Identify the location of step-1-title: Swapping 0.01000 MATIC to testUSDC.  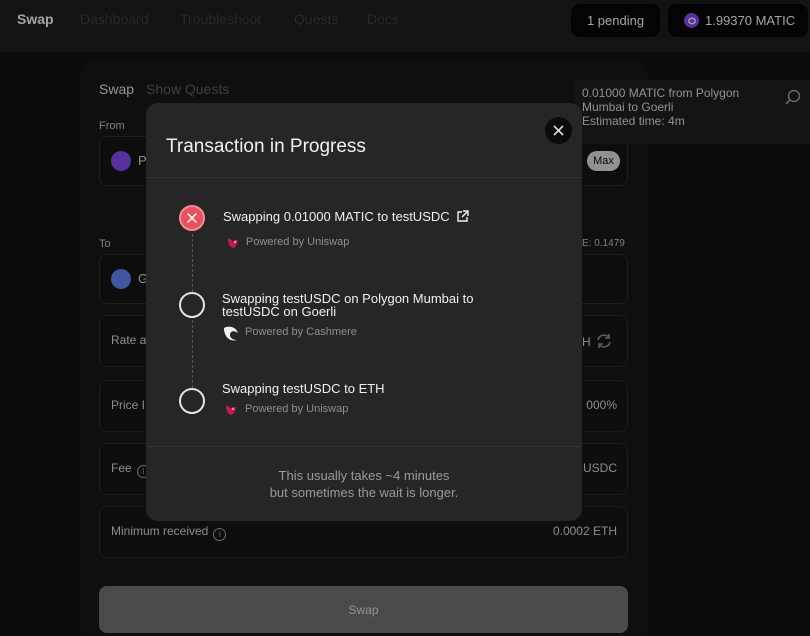
(346, 217).